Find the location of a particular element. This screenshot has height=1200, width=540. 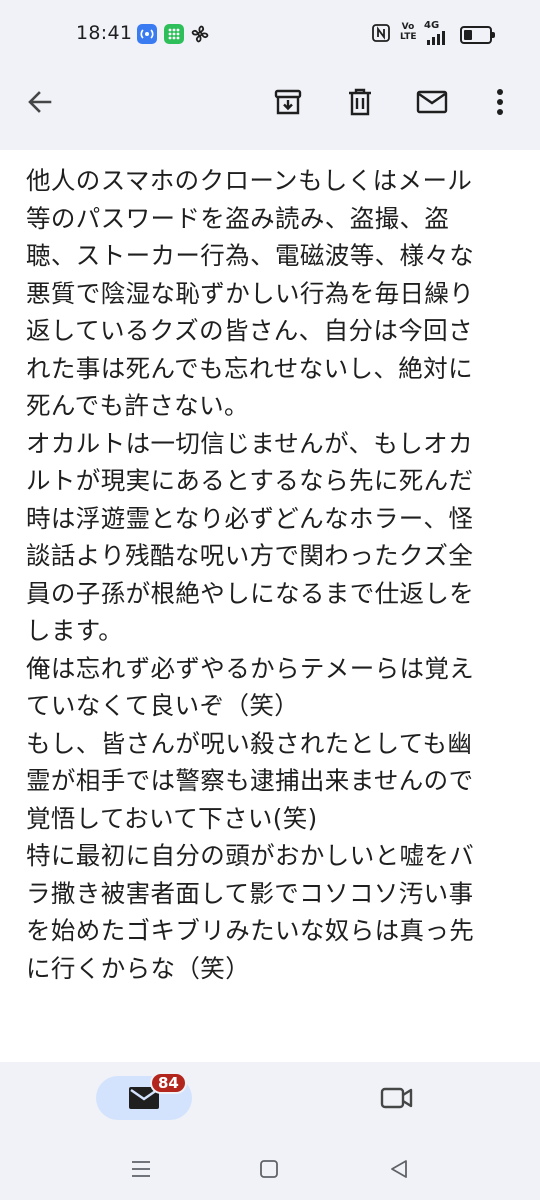

fan-icon is located at coordinates (200, 34).